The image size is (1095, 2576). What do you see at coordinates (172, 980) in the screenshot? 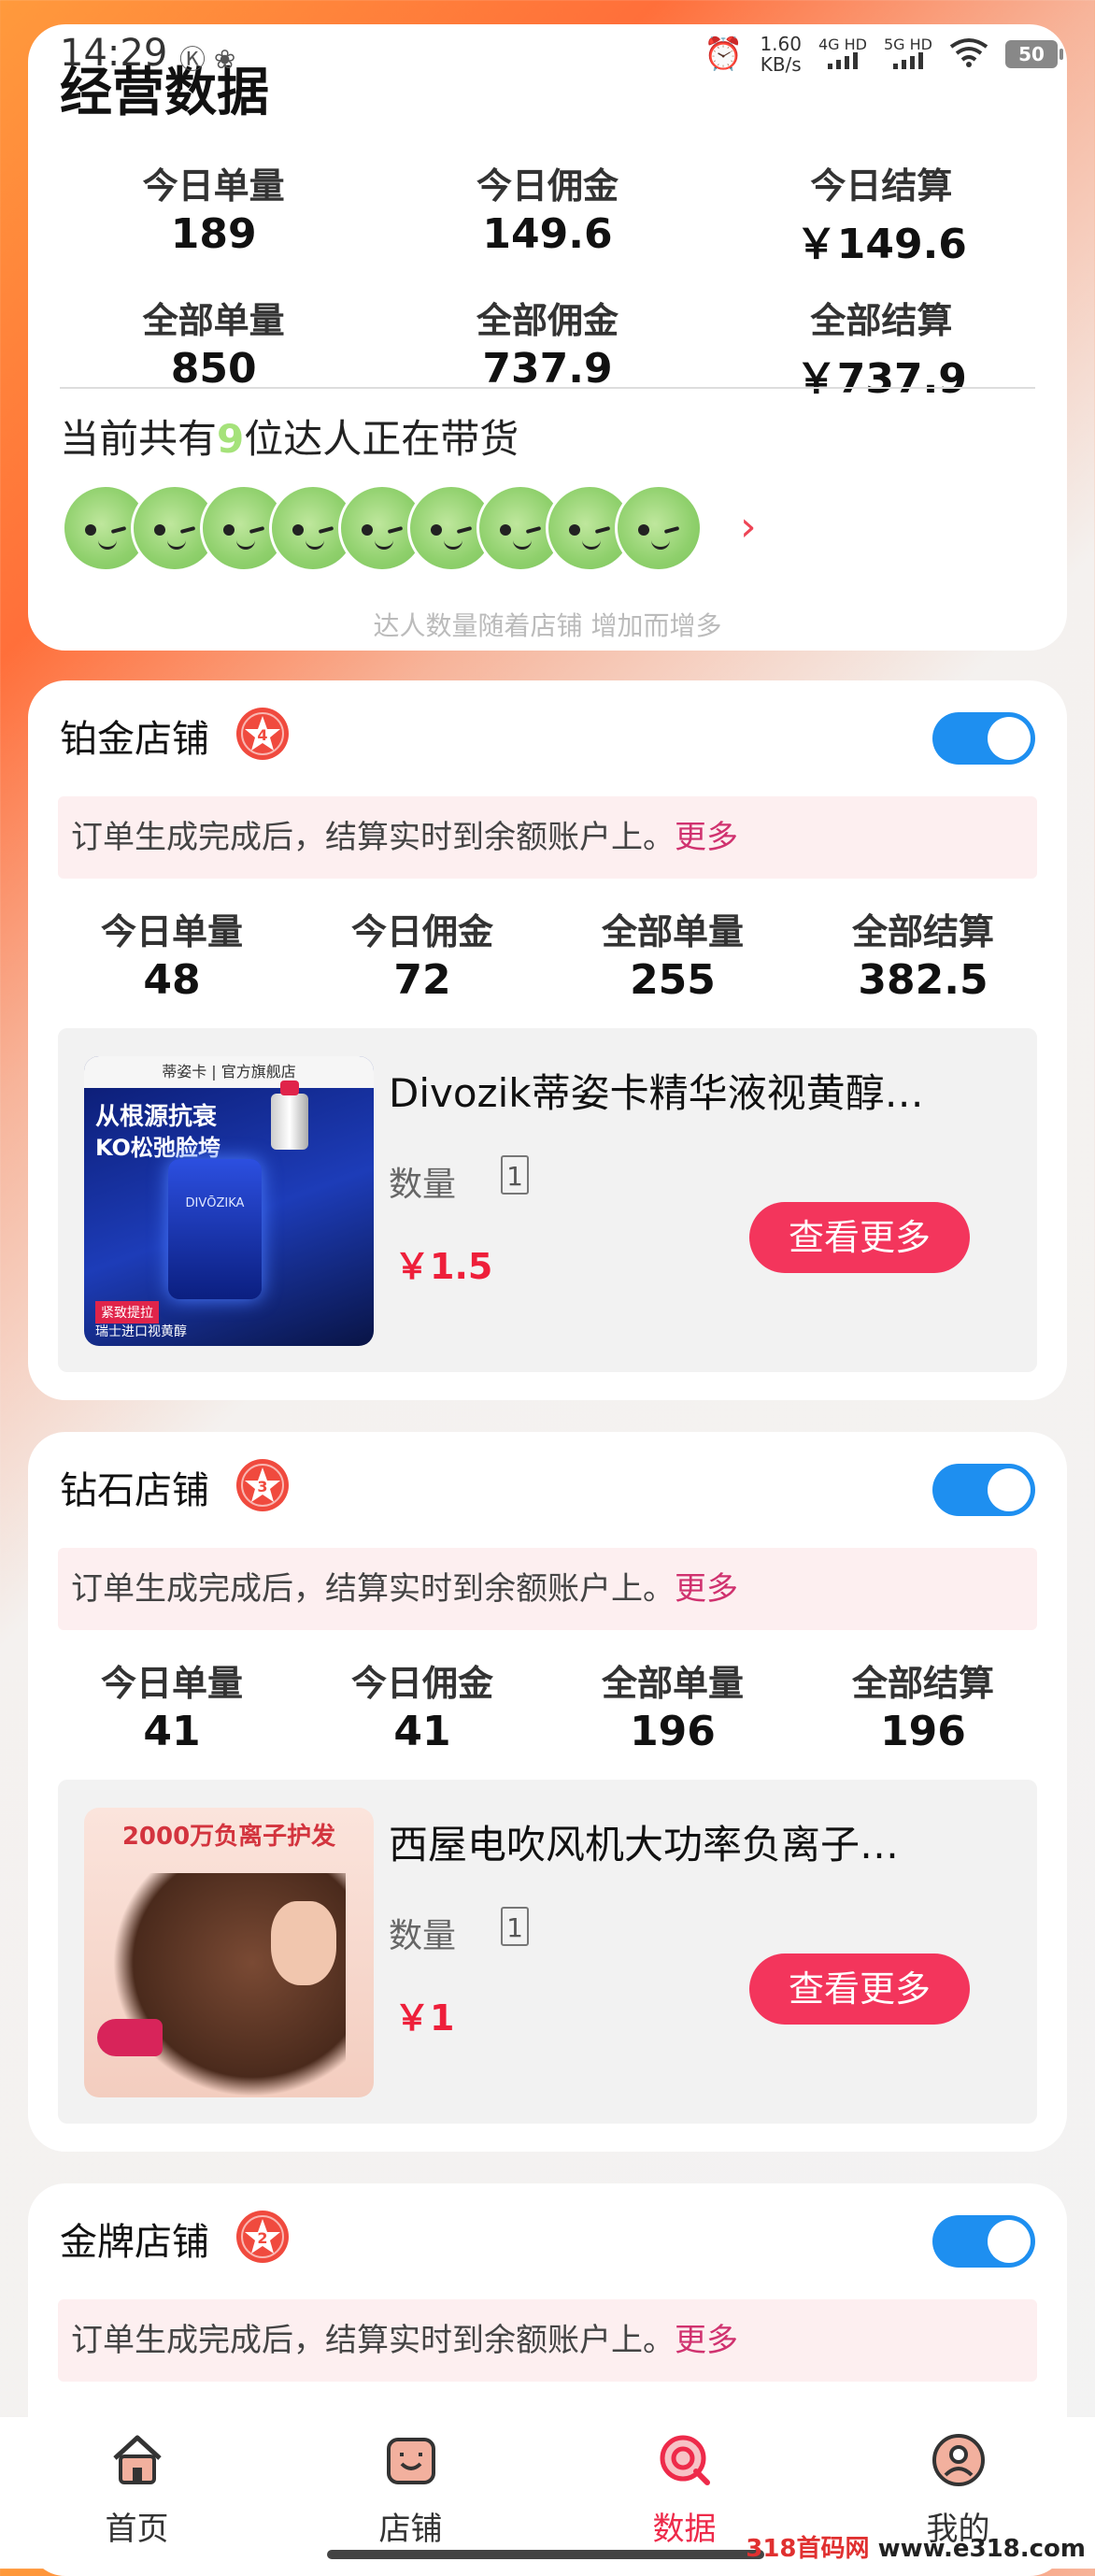
I see `stat-value: 48` at bounding box center [172, 980].